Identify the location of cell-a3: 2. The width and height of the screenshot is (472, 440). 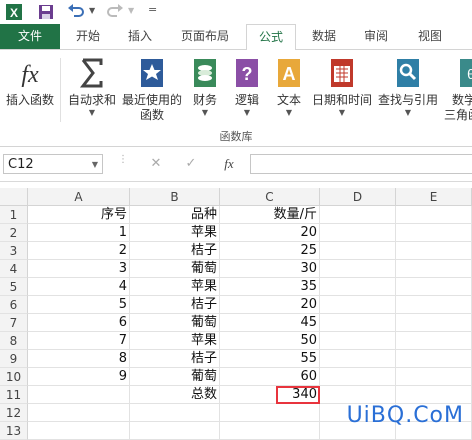
(79, 251).